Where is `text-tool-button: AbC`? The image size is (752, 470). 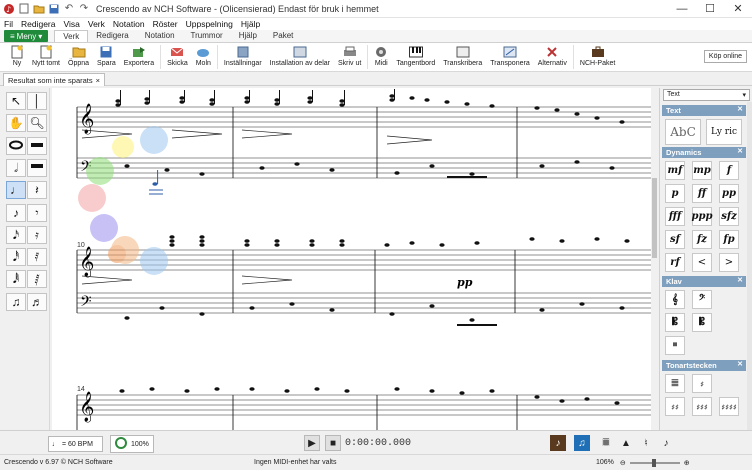
text-tool-button: AbC is located at coordinates (683, 132).